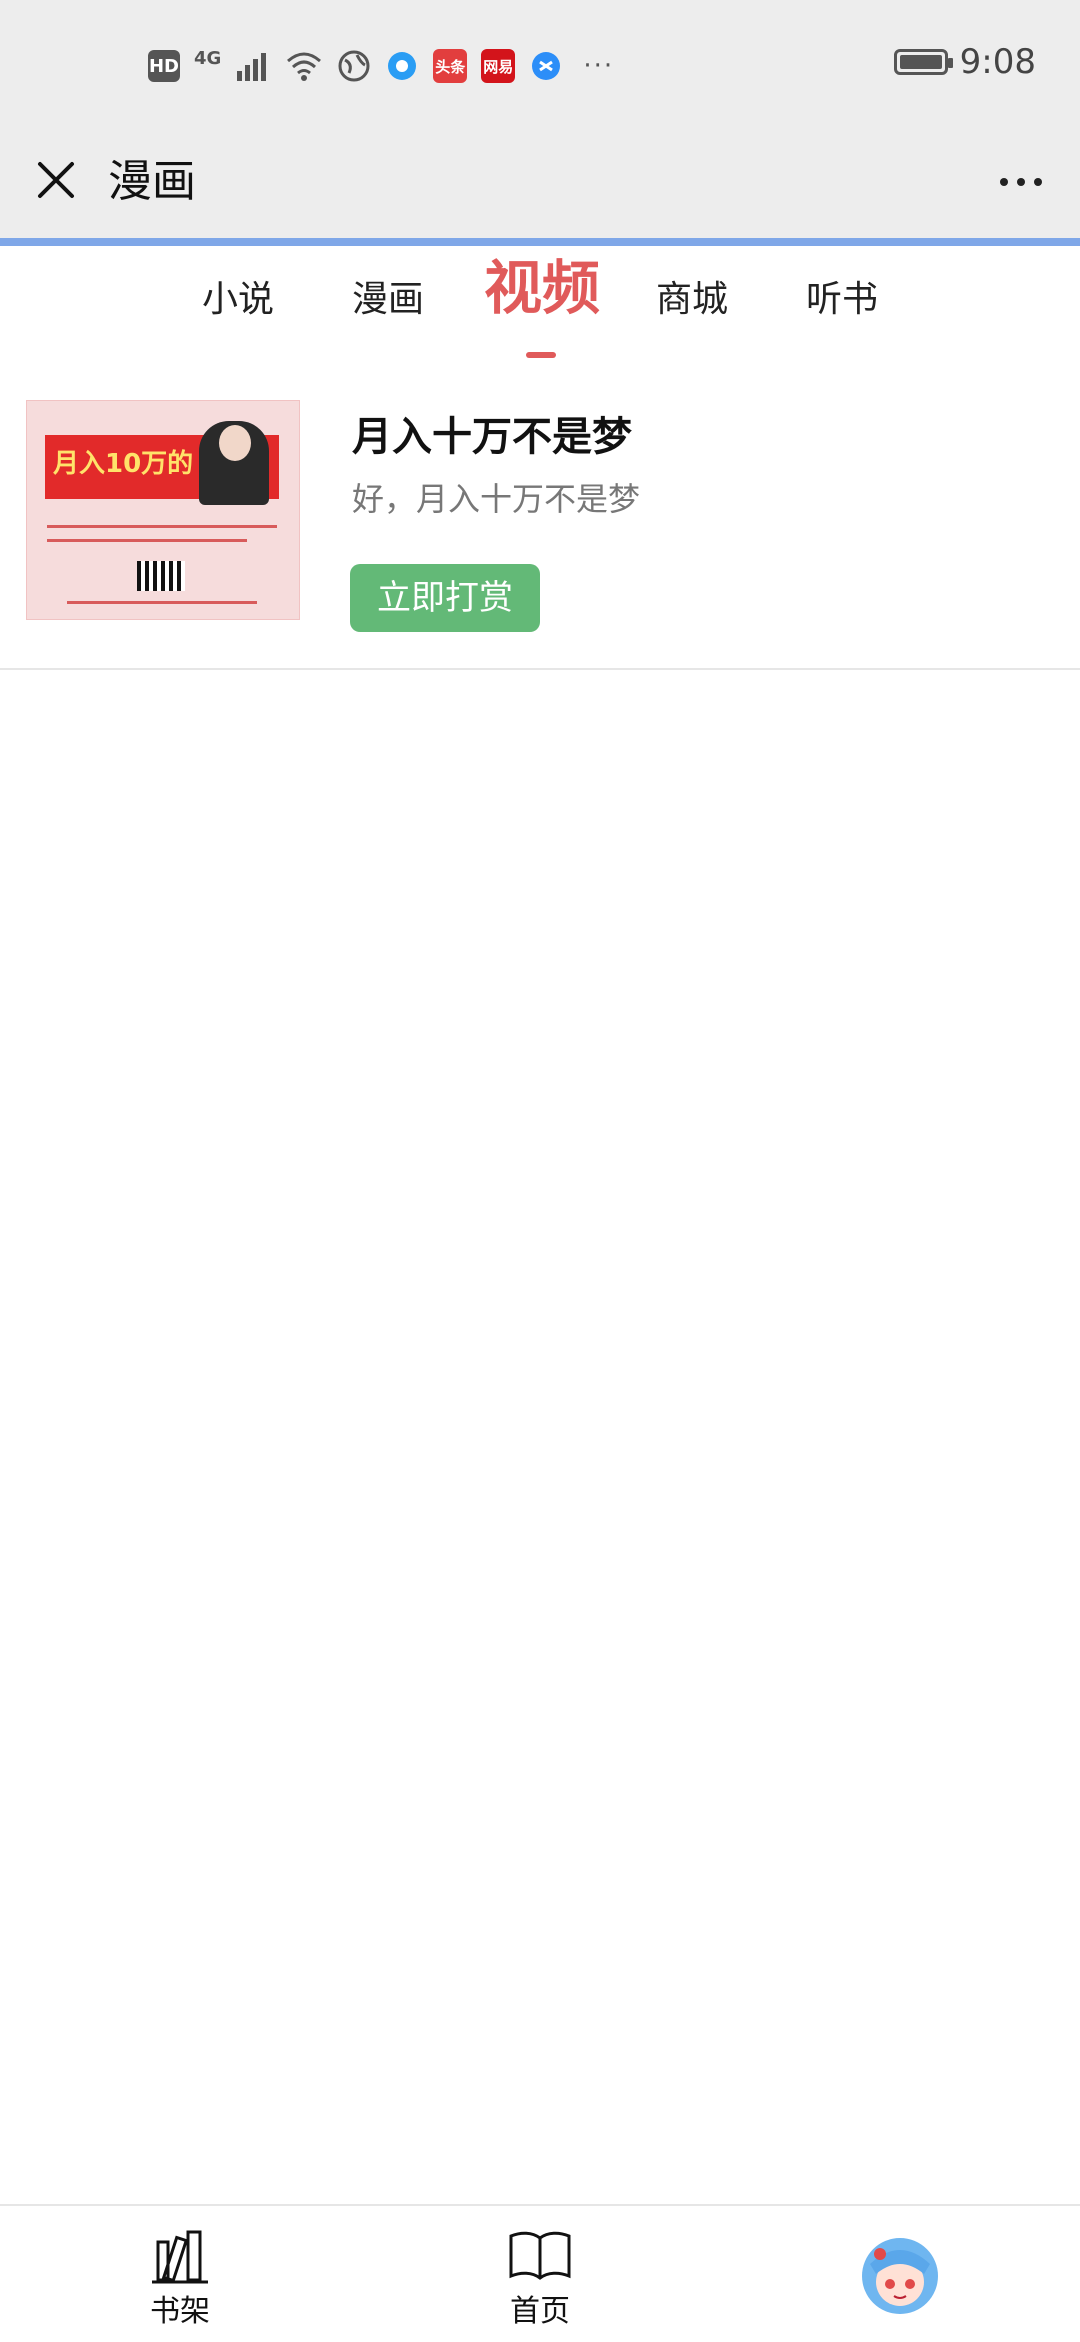  Describe the element at coordinates (498, 66) in the screenshot. I see `netease-icon: 网易` at that location.